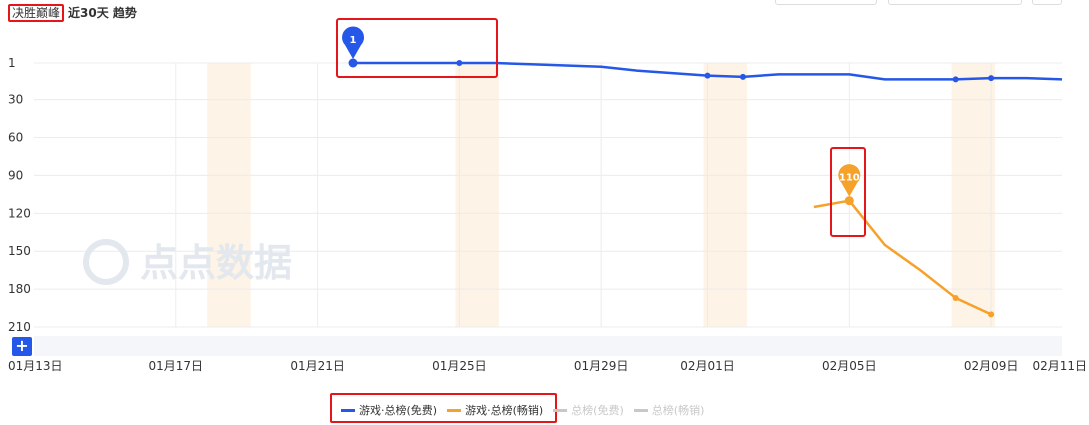 The height and width of the screenshot is (425, 1089). Describe the element at coordinates (1059, 366) in the screenshot. I see `x-tick-label: 02月11日` at that location.